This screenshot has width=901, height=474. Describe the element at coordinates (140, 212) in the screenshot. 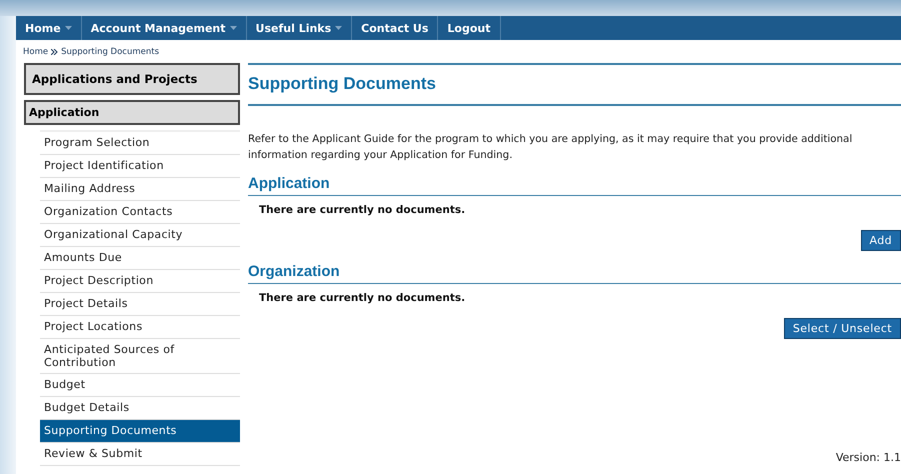

I see `sidebar-item: Organization Contacts` at that location.